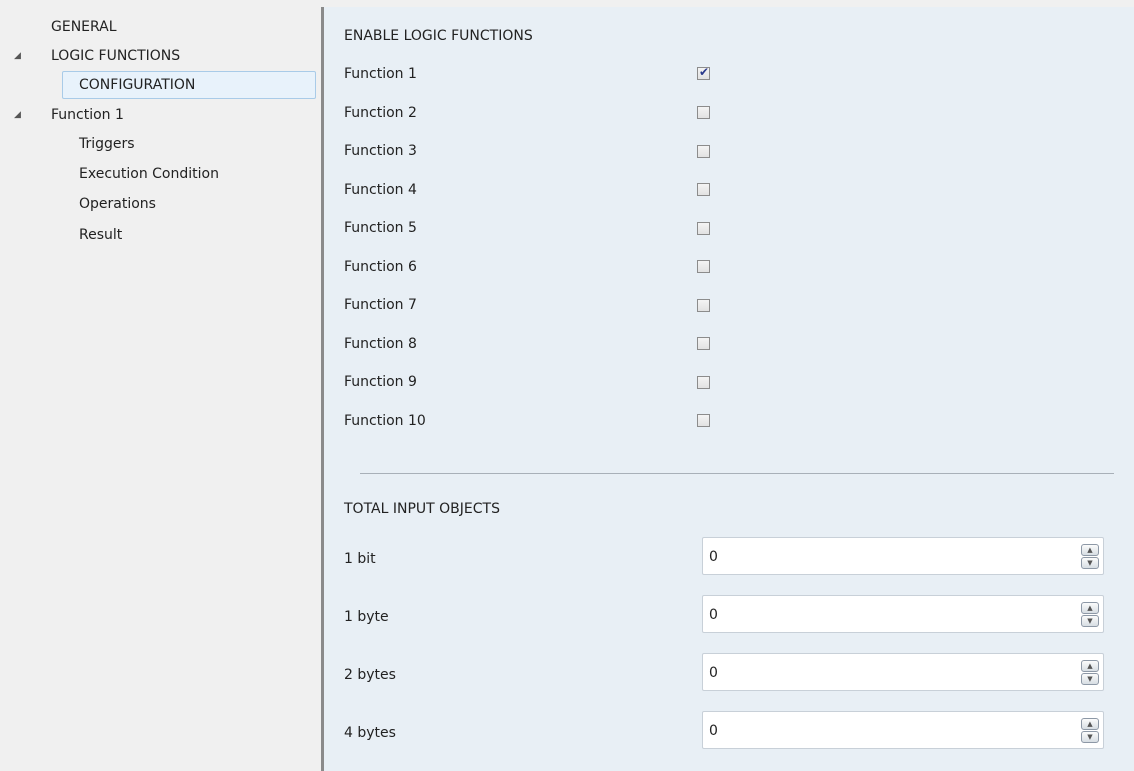  Describe the element at coordinates (117, 204) in the screenshot. I see `tree-item-label: Operations` at that location.